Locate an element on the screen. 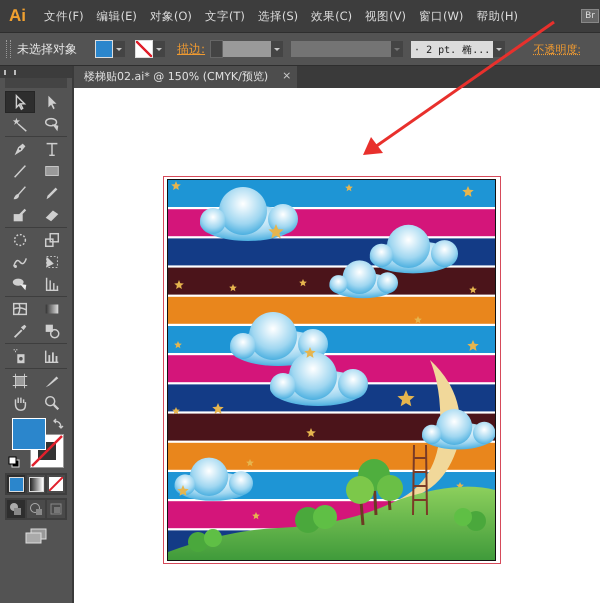 Image resolution: width=600 pixels, height=603 pixels. menu-item: 视图(V) is located at coordinates (385, 16).